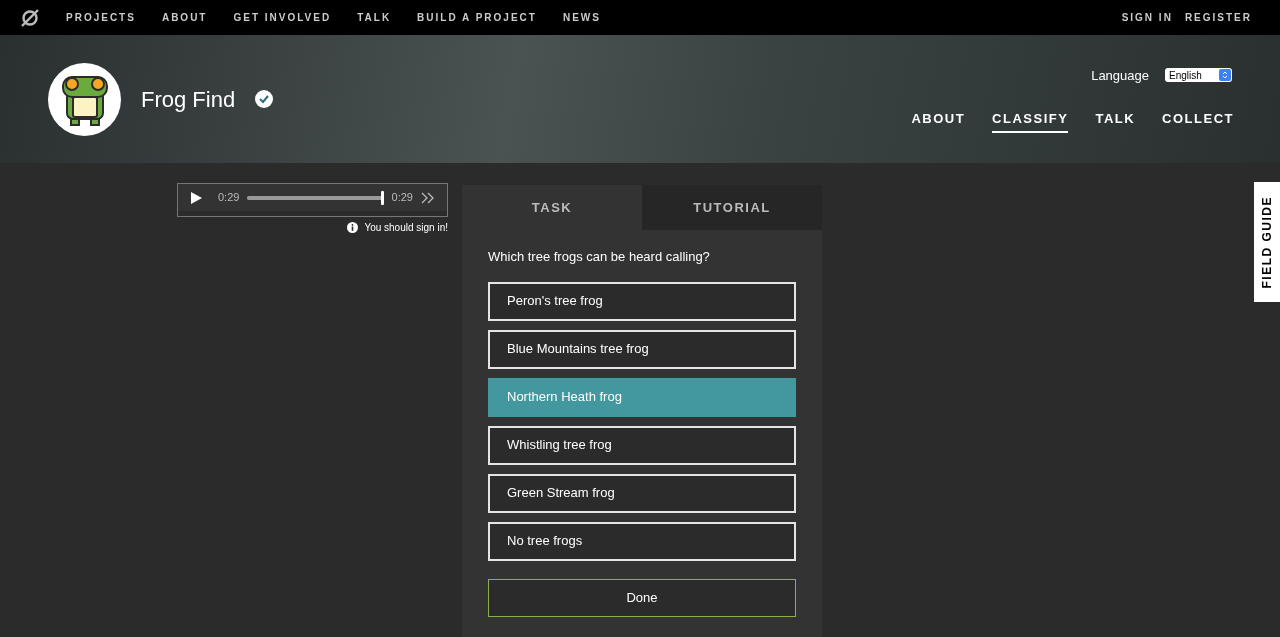 This screenshot has height=637, width=1280. I want to click on project-title: Frog Find, so click(188, 99).